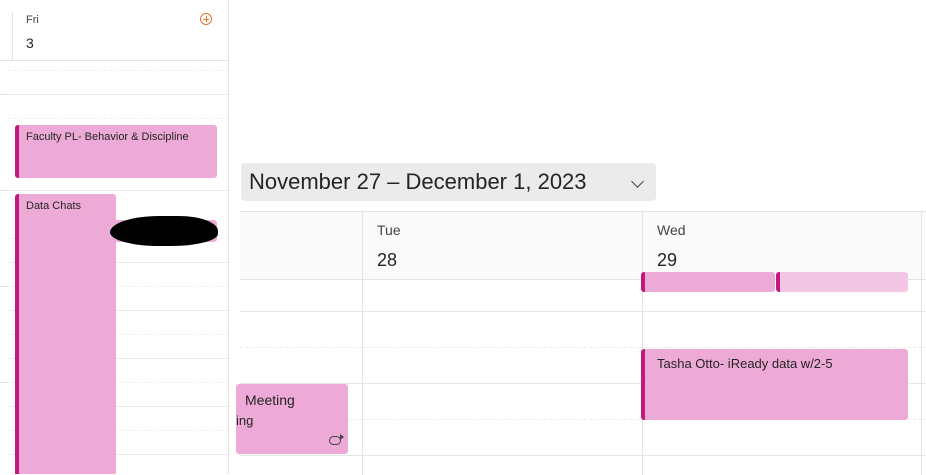 This screenshot has height=475, width=926. I want to click on event-title: Meeting, so click(270, 400).